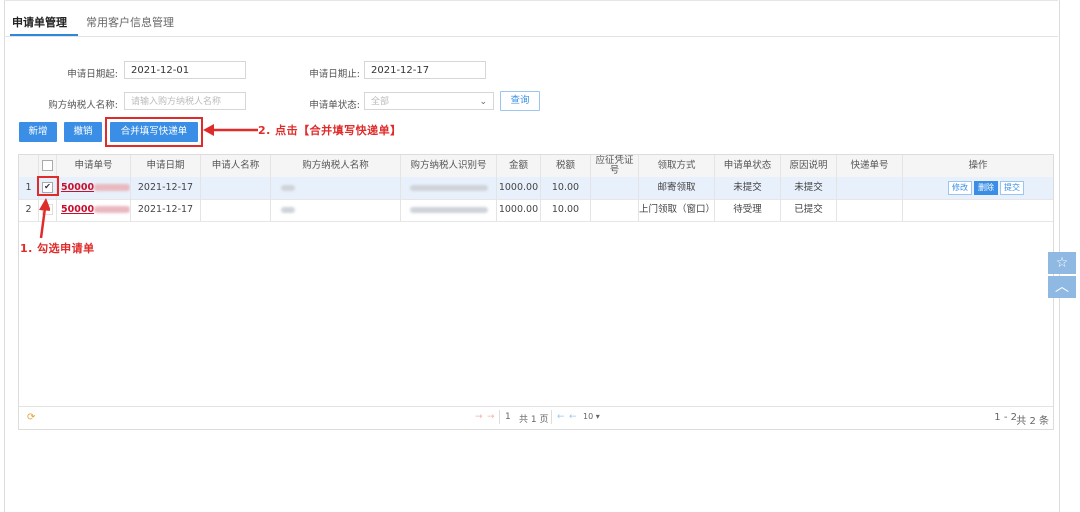 The image size is (1080, 512). What do you see at coordinates (677, 210) in the screenshot?
I see `cell-pickup: 上门领取（窗口）` at bounding box center [677, 210].